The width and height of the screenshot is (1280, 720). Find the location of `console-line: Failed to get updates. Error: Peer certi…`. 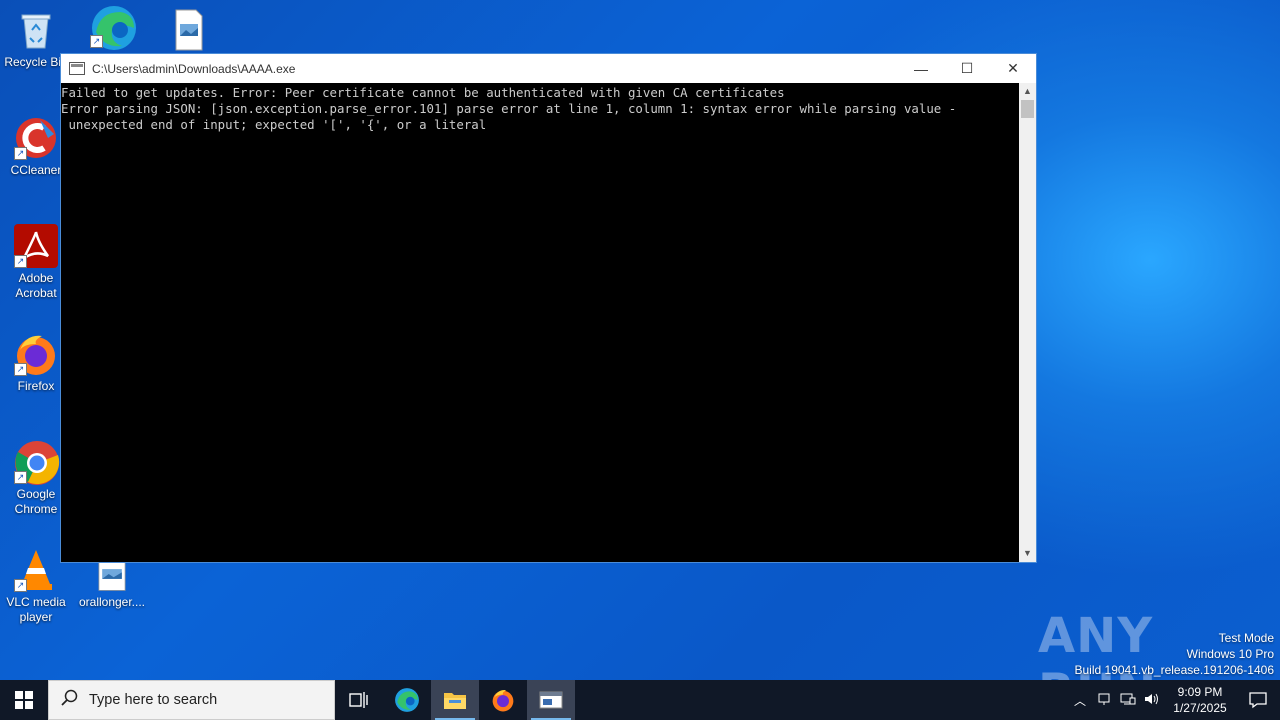

console-line: Failed to get updates. Error: Peer certi… is located at coordinates (423, 92).